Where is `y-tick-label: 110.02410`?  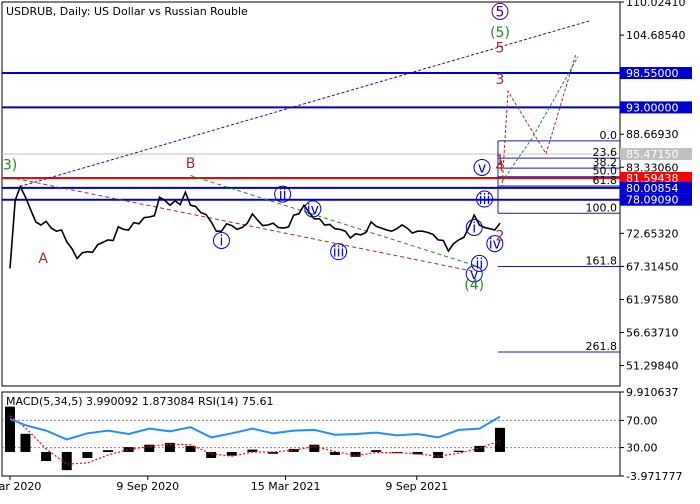 y-tick-label: 110.02410 is located at coordinates (656, 4).